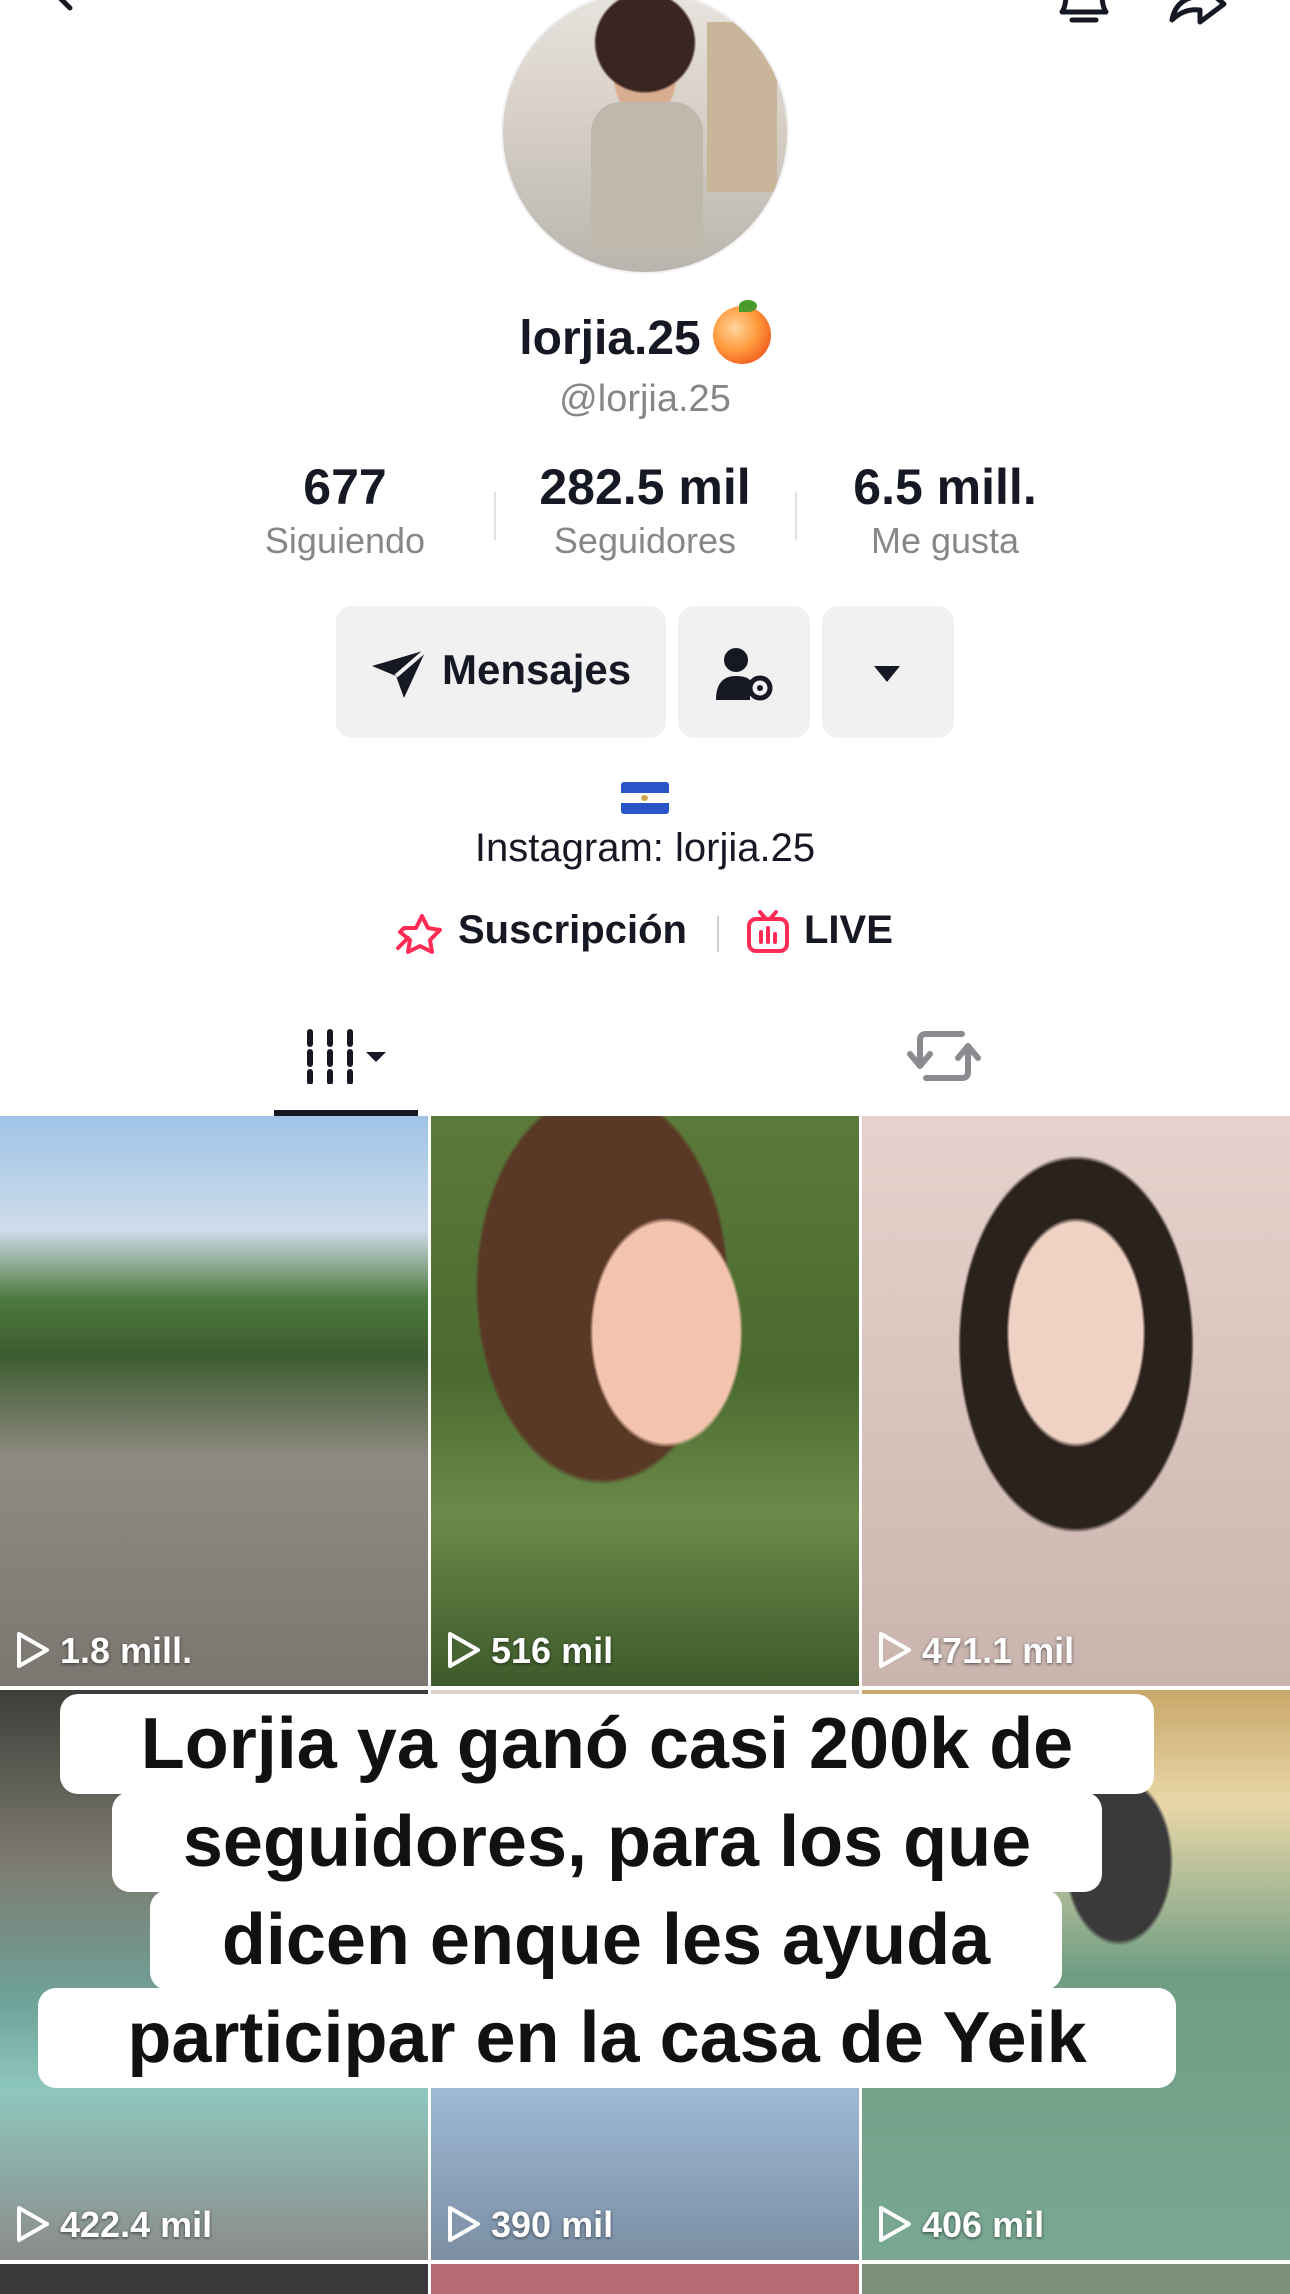 This screenshot has height=2294, width=1290. What do you see at coordinates (552, 2224) in the screenshot?
I see `video-views-text: 390 mil` at bounding box center [552, 2224].